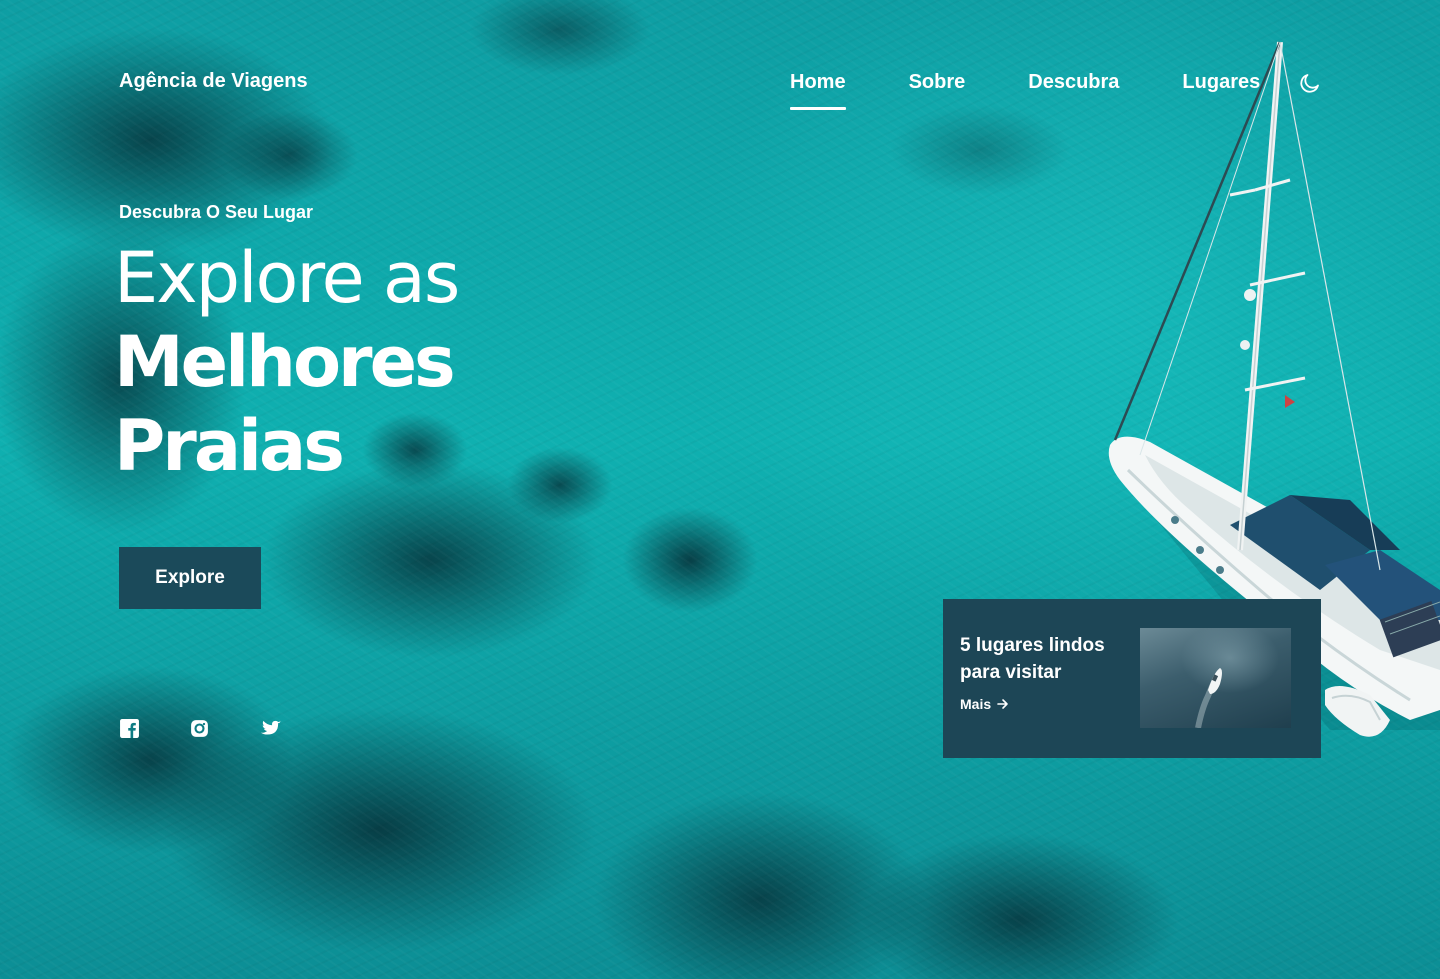  What do you see at coordinates (1032, 659) in the screenshot?
I see `card-title: 5 lugares lindos para visitar` at bounding box center [1032, 659].